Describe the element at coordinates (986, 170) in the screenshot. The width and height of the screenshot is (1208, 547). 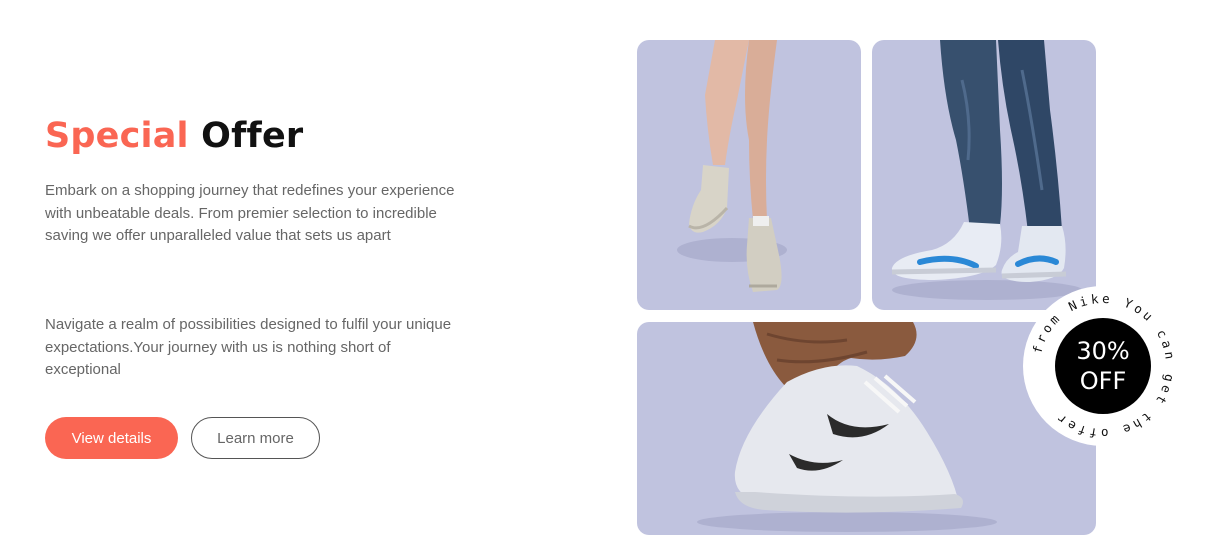
I see `jeans-illustration` at that location.